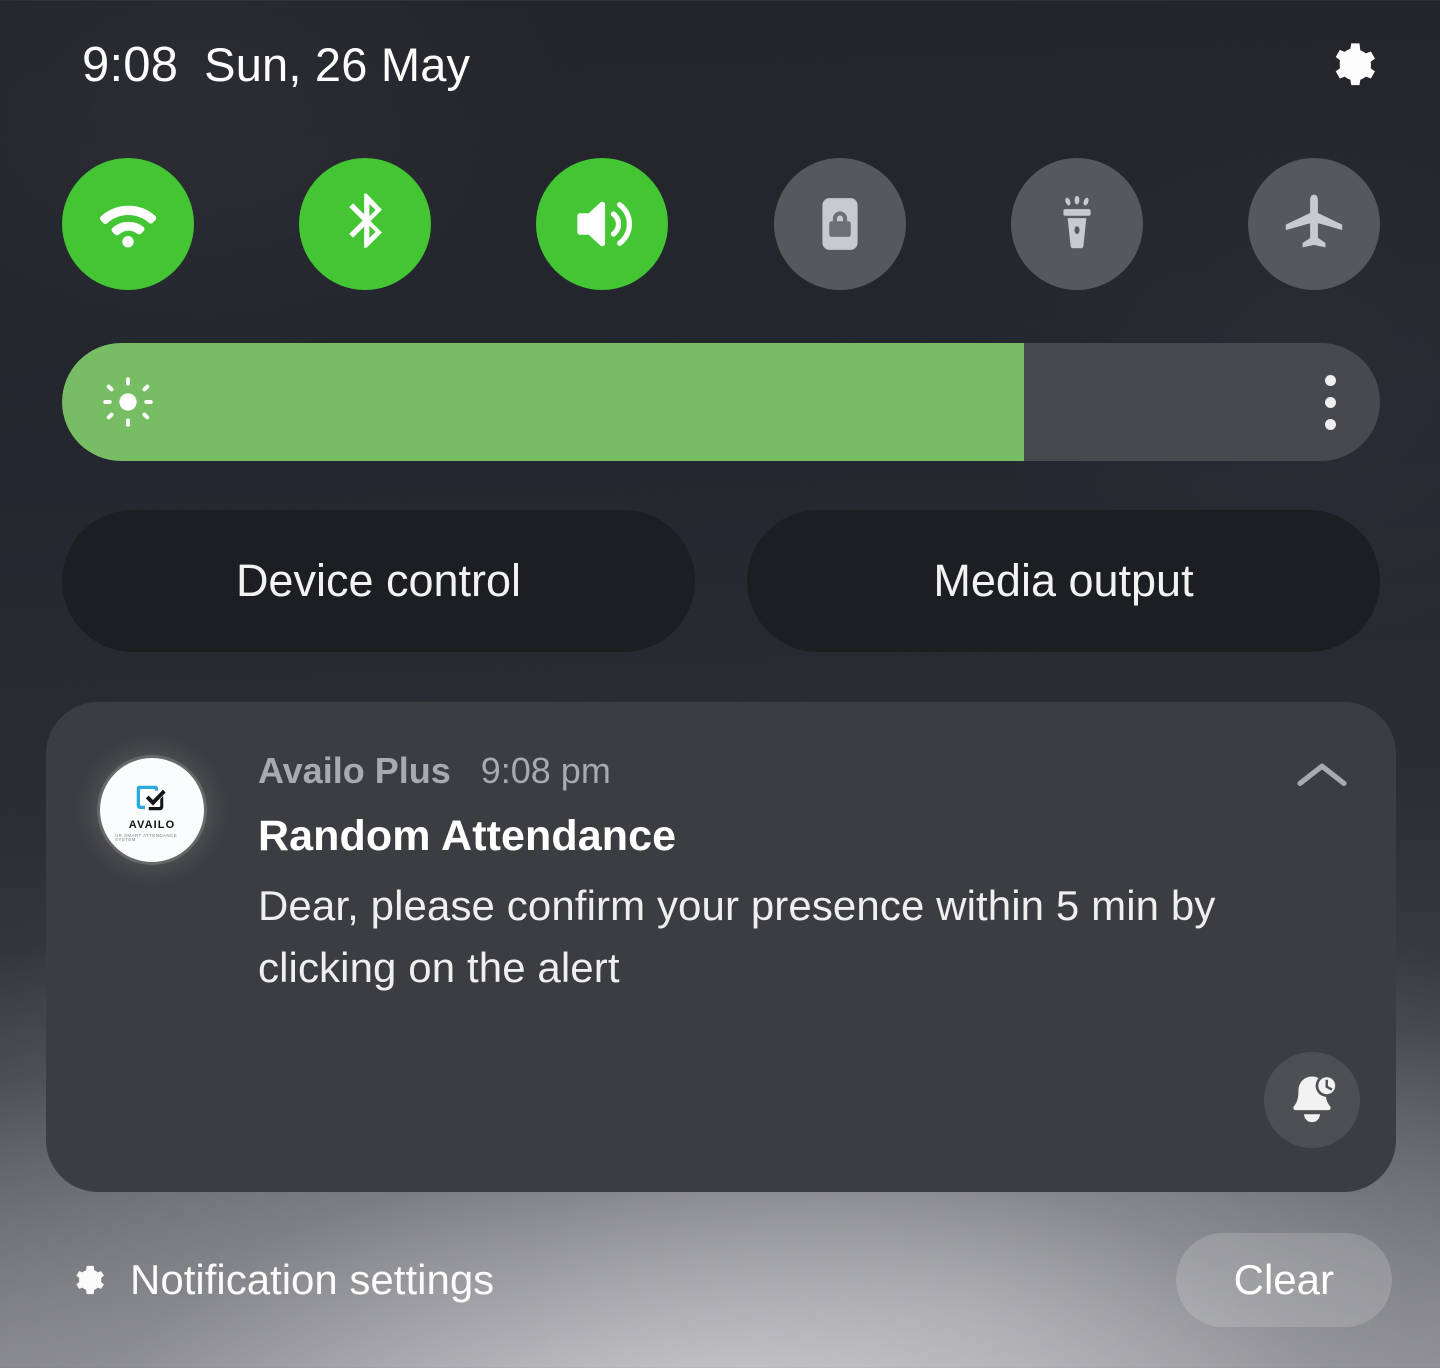  I want to click on toggle-bluetooth, so click(365, 224).